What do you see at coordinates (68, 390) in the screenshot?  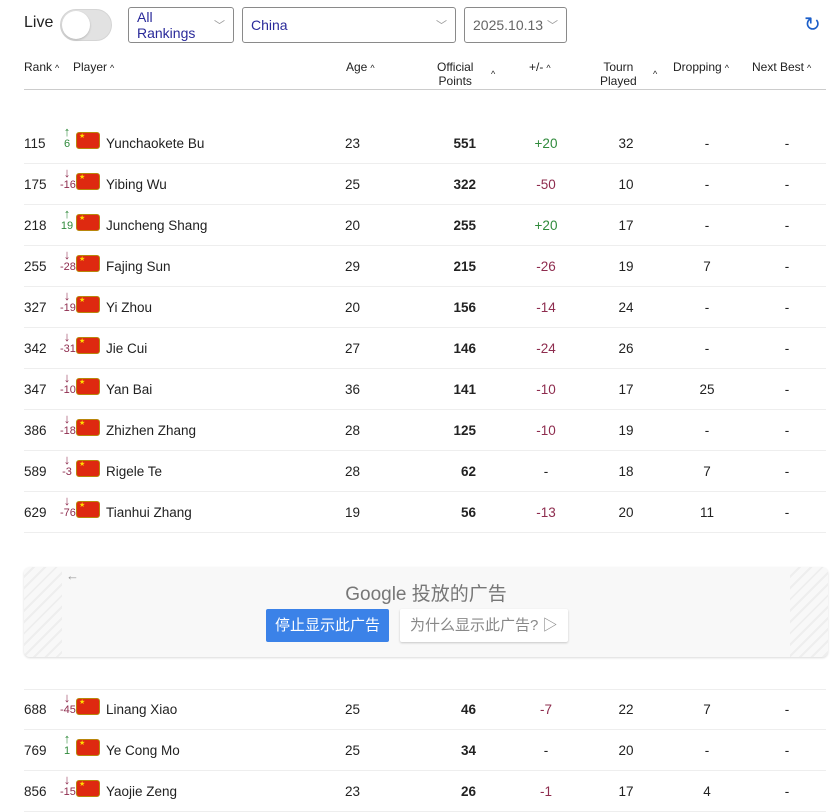 I see `movement-value: -10` at bounding box center [68, 390].